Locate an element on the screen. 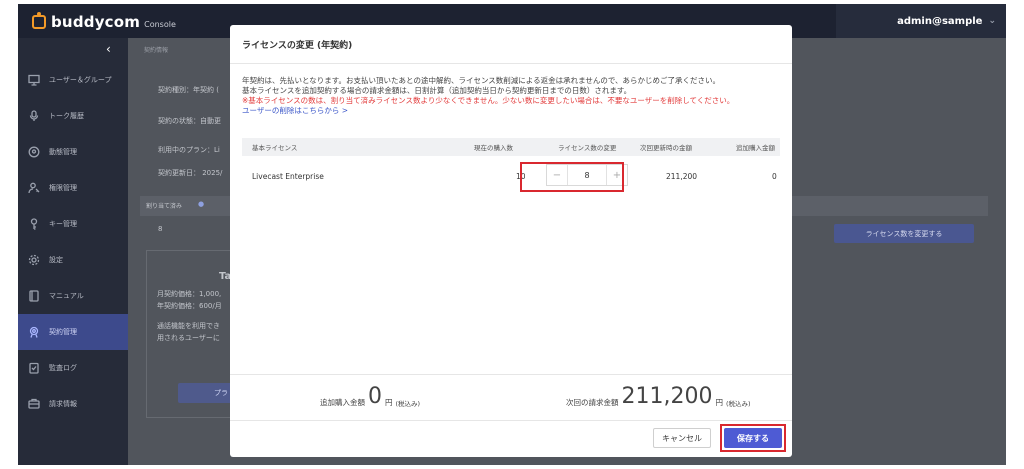 Image resolution: width=1024 pixels, height=469 pixels. assigned-label: 割り当て済み is located at coordinates (164, 206).